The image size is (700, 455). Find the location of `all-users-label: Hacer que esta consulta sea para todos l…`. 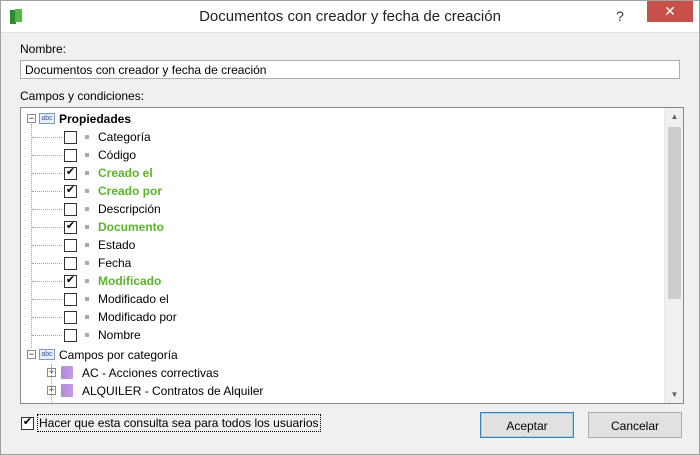

all-users-label: Hacer que esta consulta sea para todos l… is located at coordinates (179, 423).